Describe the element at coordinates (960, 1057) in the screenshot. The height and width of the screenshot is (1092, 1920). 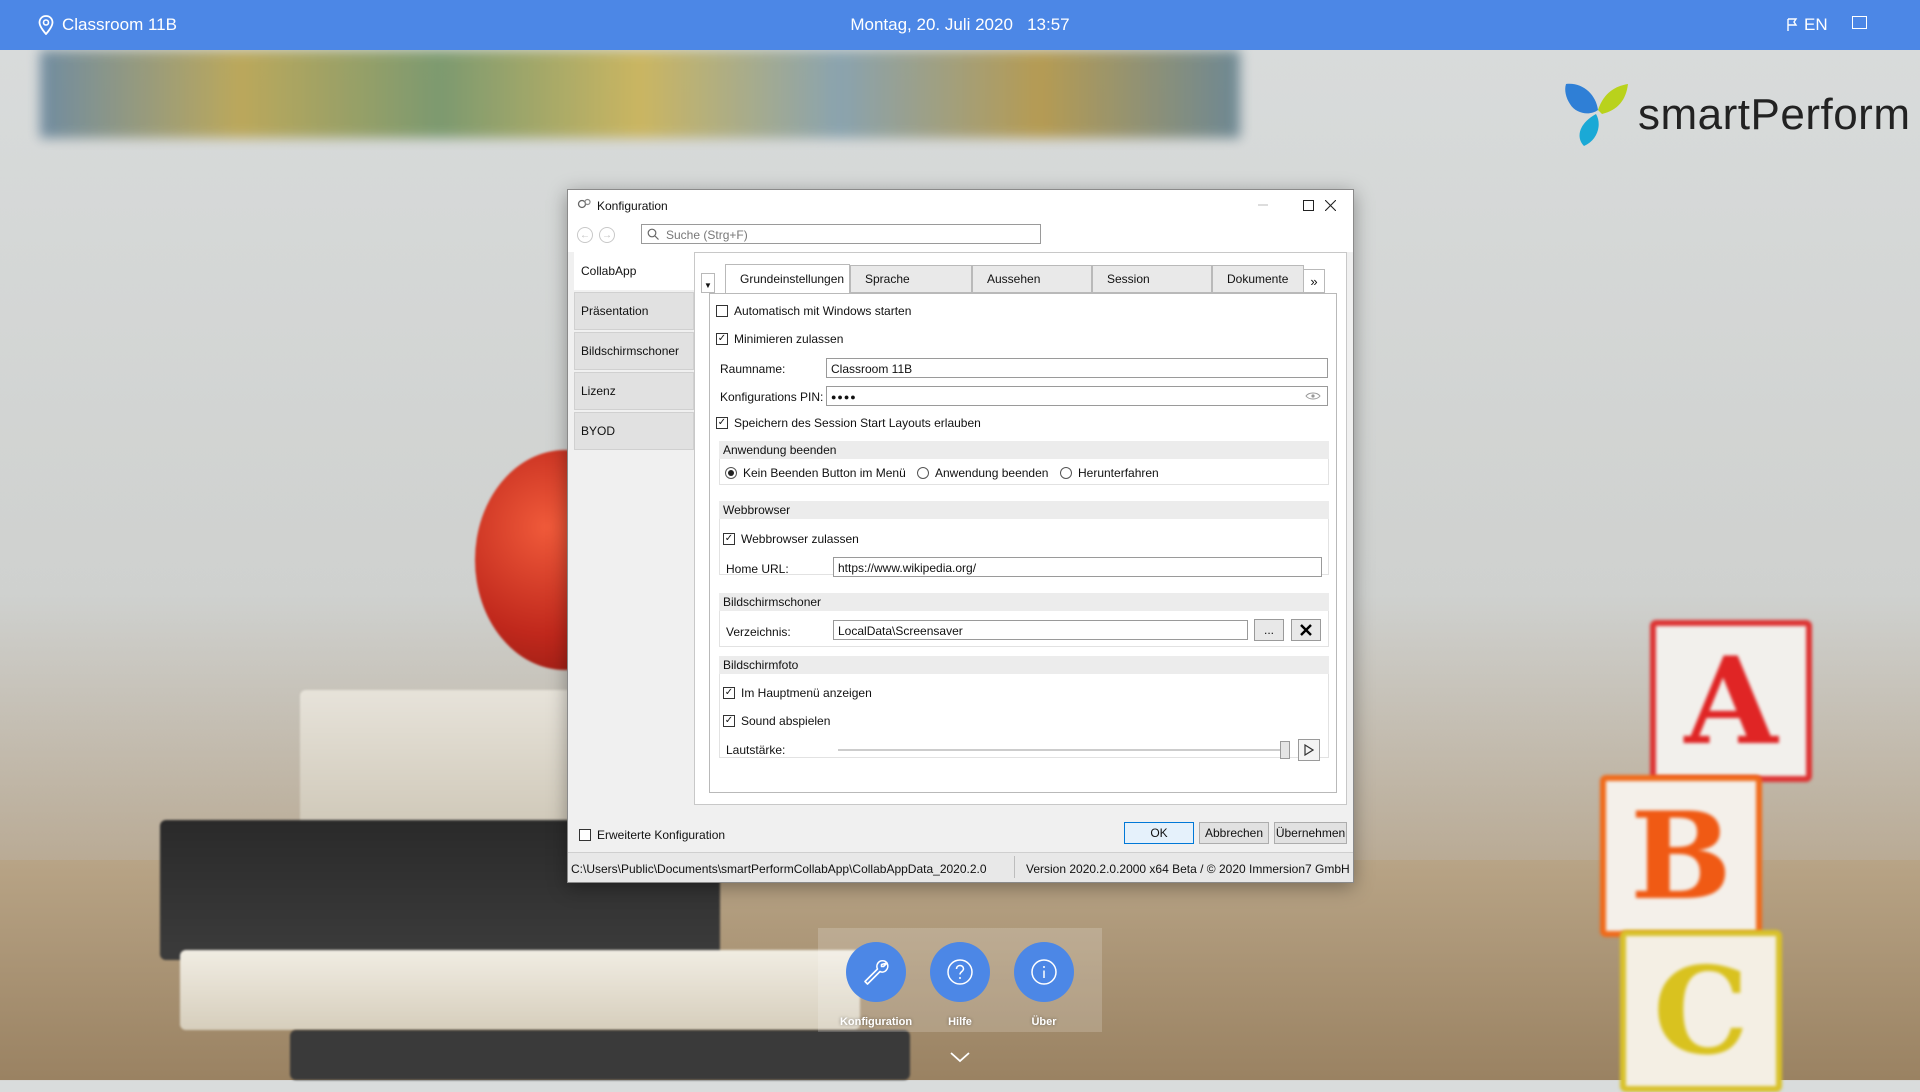
I see `chevron-down-icon` at that location.